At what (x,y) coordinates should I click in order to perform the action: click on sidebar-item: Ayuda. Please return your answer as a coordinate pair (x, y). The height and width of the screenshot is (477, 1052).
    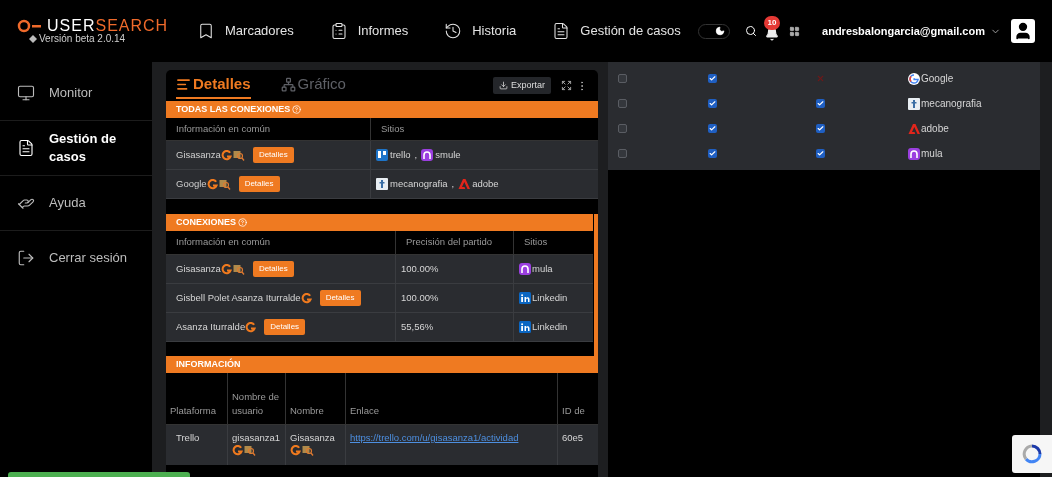
    Looking at the image, I should click on (76, 203).